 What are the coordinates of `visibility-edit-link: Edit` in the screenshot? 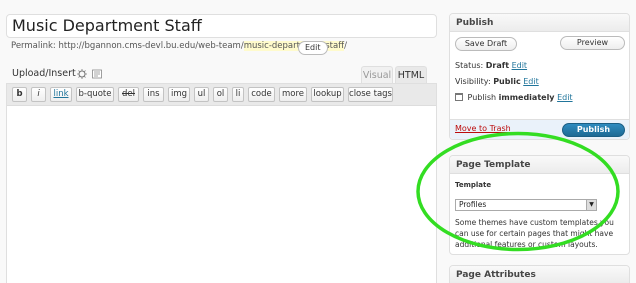 It's located at (531, 81).